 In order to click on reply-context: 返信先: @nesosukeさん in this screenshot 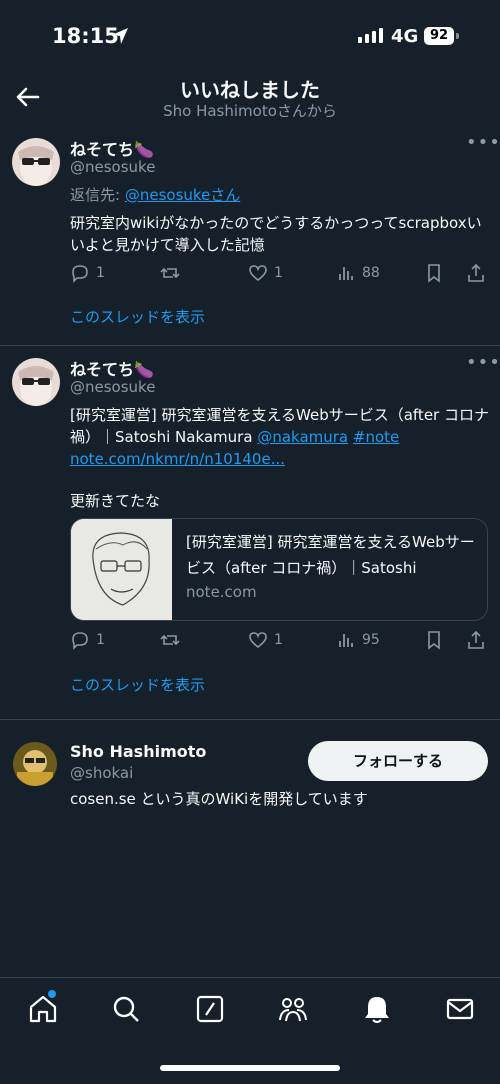, I will do `click(280, 195)`.